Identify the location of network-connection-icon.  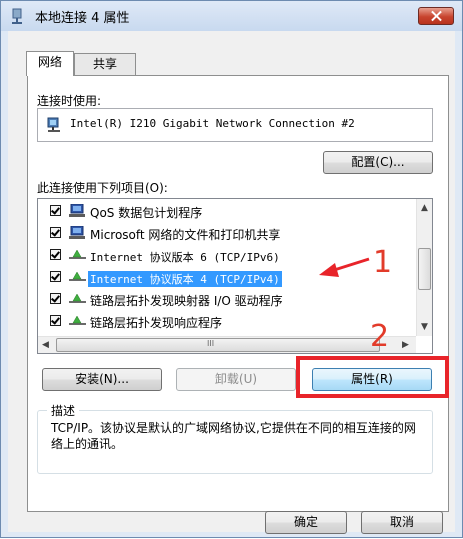
(17, 16).